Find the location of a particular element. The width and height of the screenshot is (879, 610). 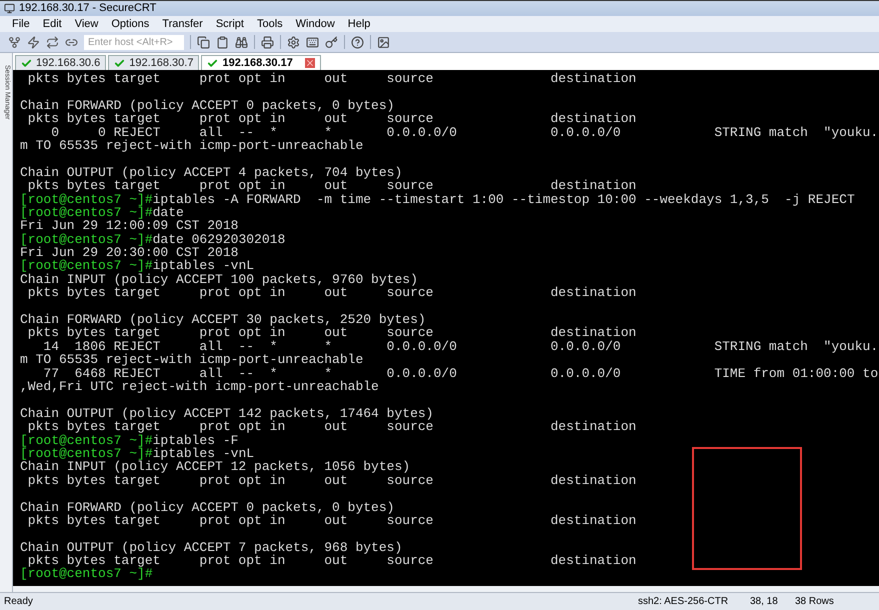

menu-item: Script is located at coordinates (230, 24).